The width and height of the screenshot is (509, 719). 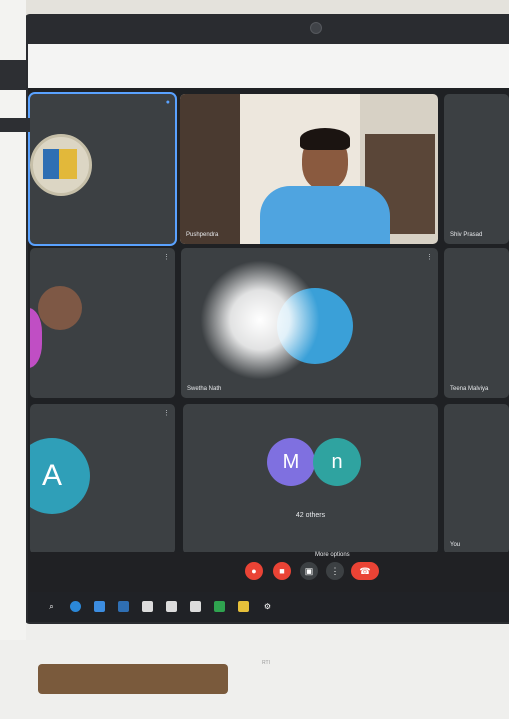 I want to click on meeting-controls: More options ● ■ ▣ ⋮ ☎, so click(x=268, y=572).